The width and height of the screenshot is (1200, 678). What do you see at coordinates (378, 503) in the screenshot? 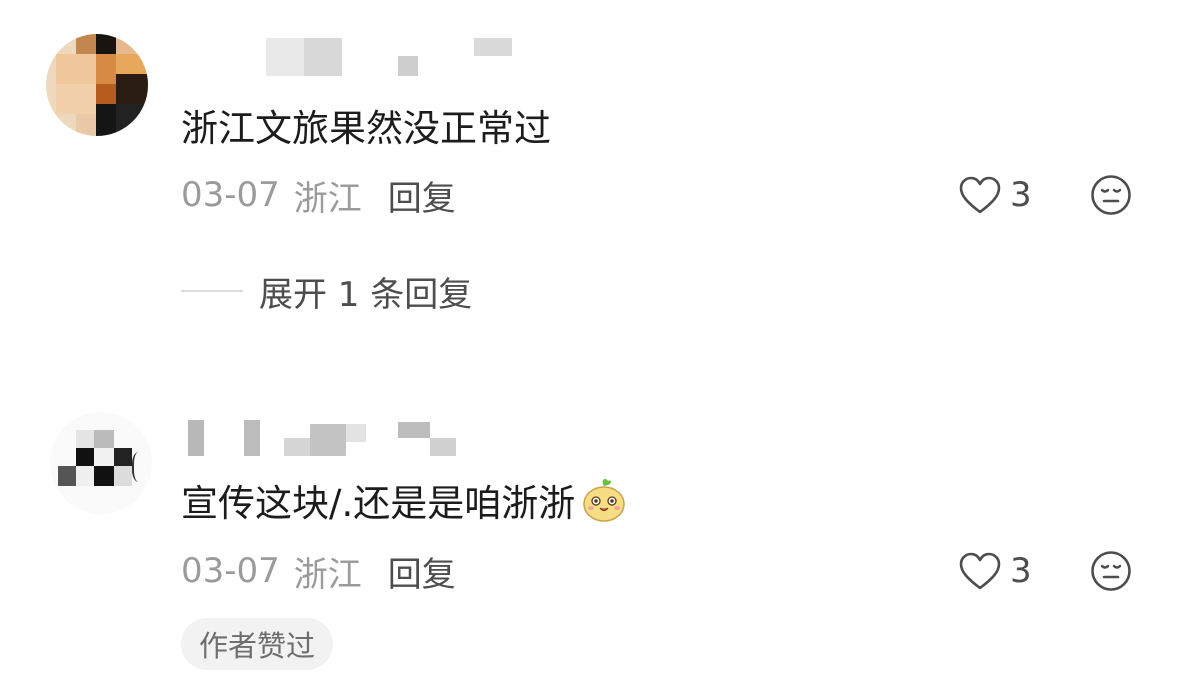
I see `comment-text-content: 宣传这块/.还是是咱浙浙` at bounding box center [378, 503].